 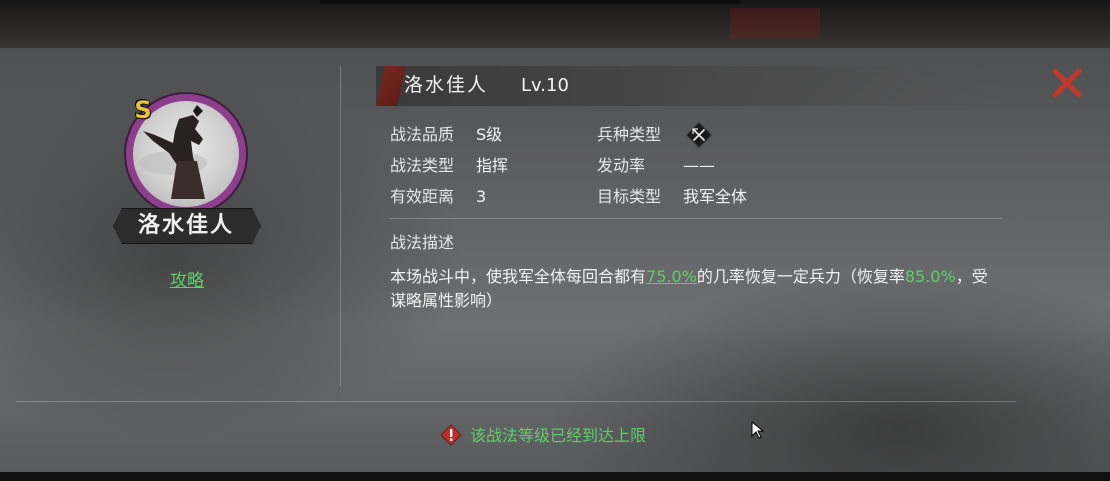 I want to click on quality-label: 战法品质, so click(x=422, y=134).